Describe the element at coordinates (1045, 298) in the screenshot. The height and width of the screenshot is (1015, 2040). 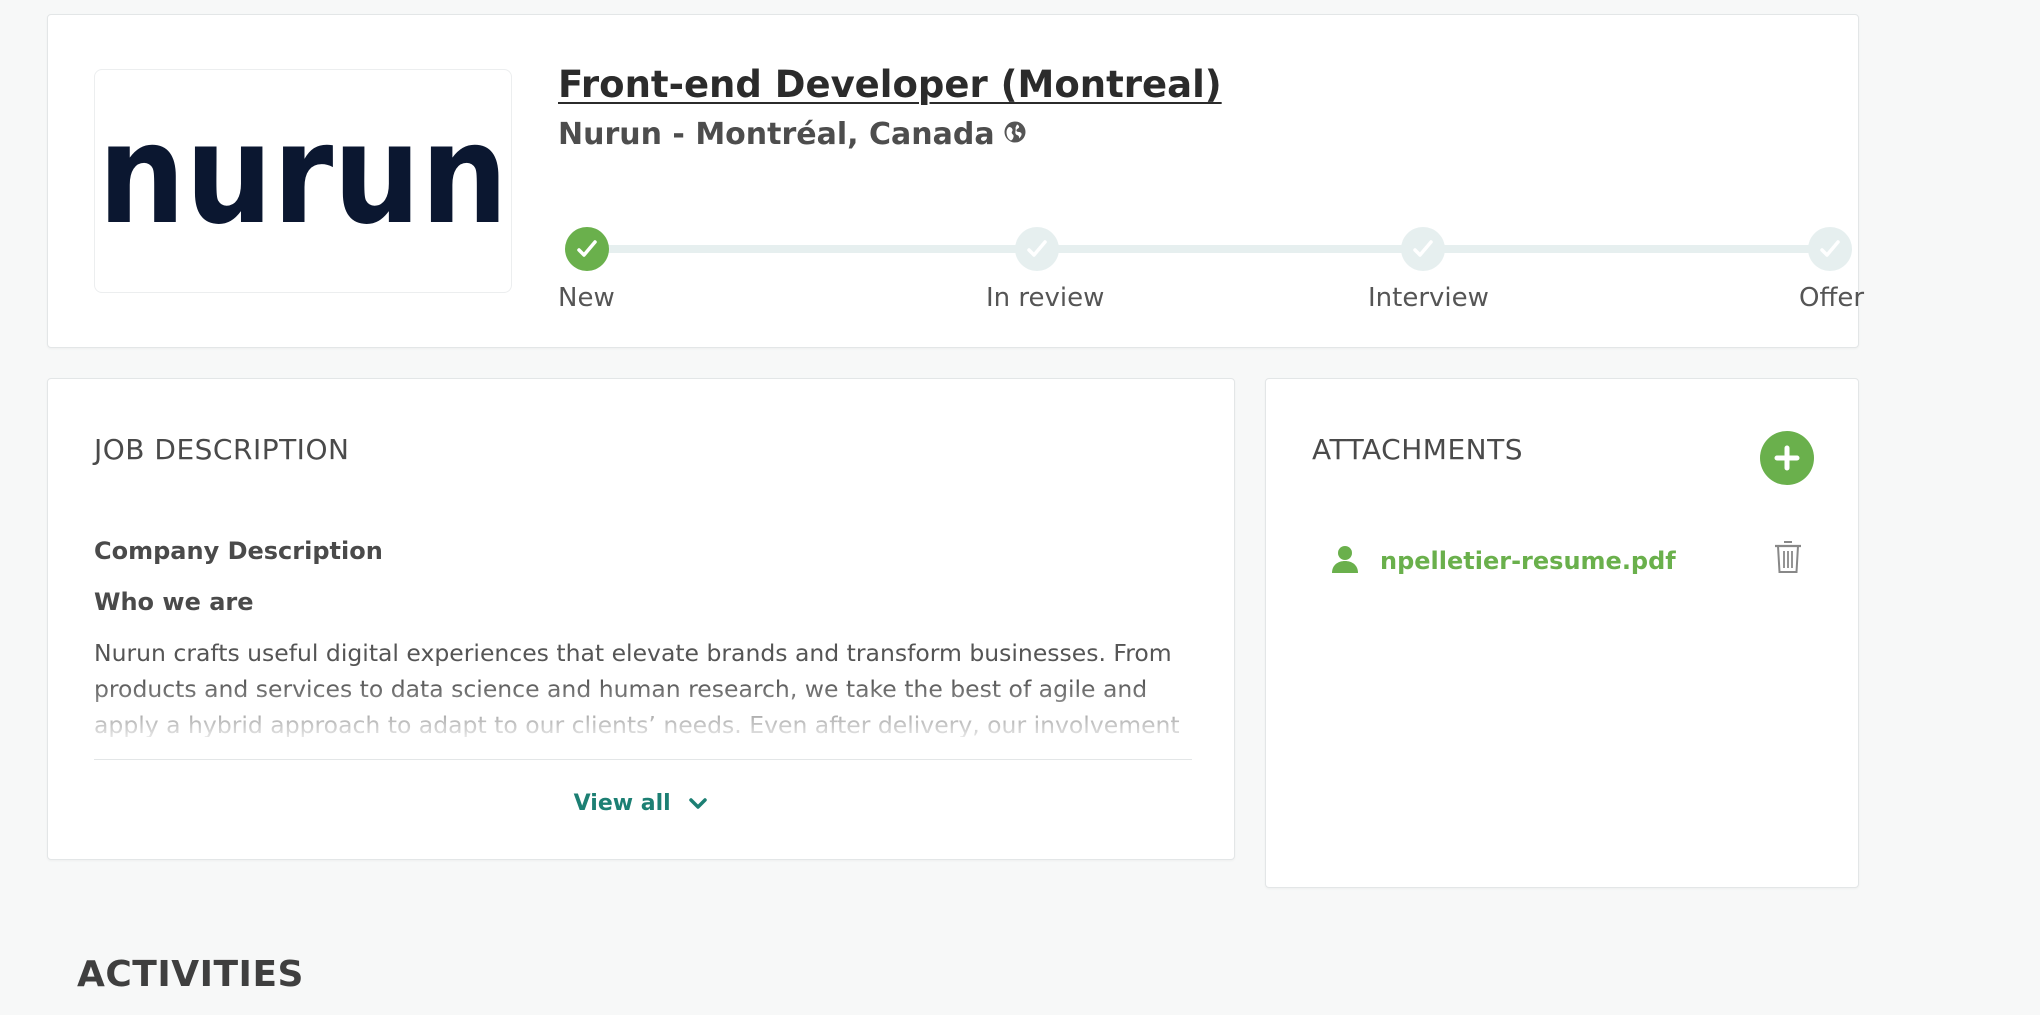
I see `step-in-review-label: In review` at that location.